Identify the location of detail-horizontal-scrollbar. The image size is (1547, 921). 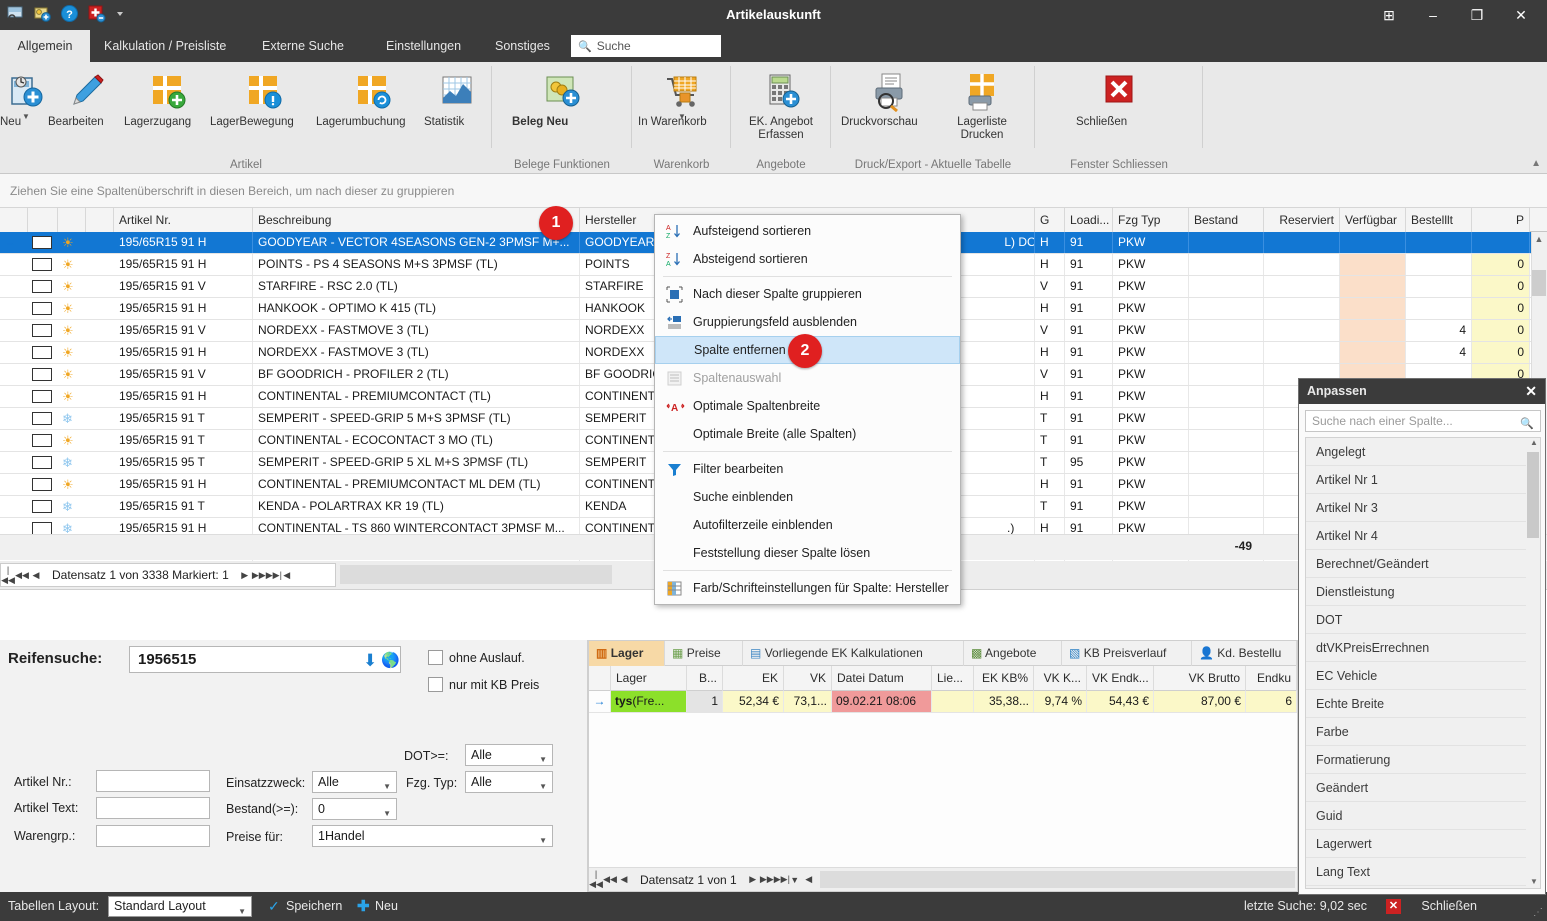
(1057, 879).